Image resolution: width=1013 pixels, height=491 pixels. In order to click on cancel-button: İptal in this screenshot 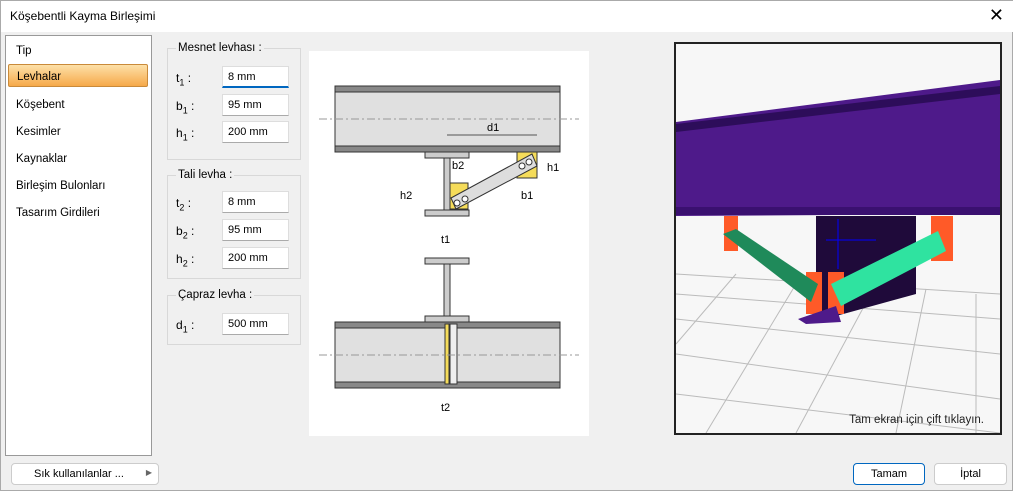, I will do `click(970, 474)`.